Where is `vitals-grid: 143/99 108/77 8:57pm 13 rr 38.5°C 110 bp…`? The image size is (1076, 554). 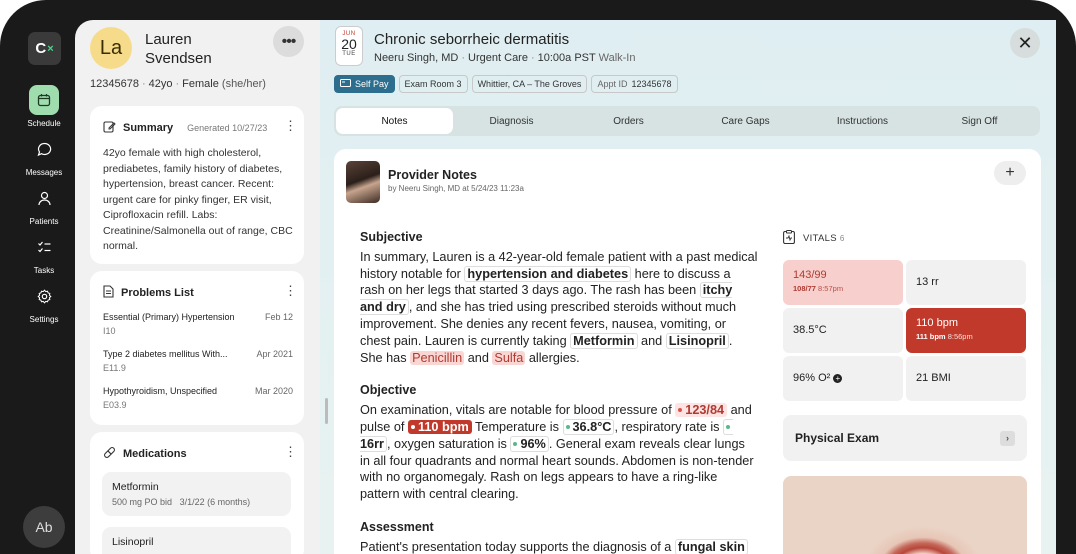 vitals-grid: 143/99 108/77 8:57pm 13 rr 38.5°C 110 bp… is located at coordinates (905, 330).